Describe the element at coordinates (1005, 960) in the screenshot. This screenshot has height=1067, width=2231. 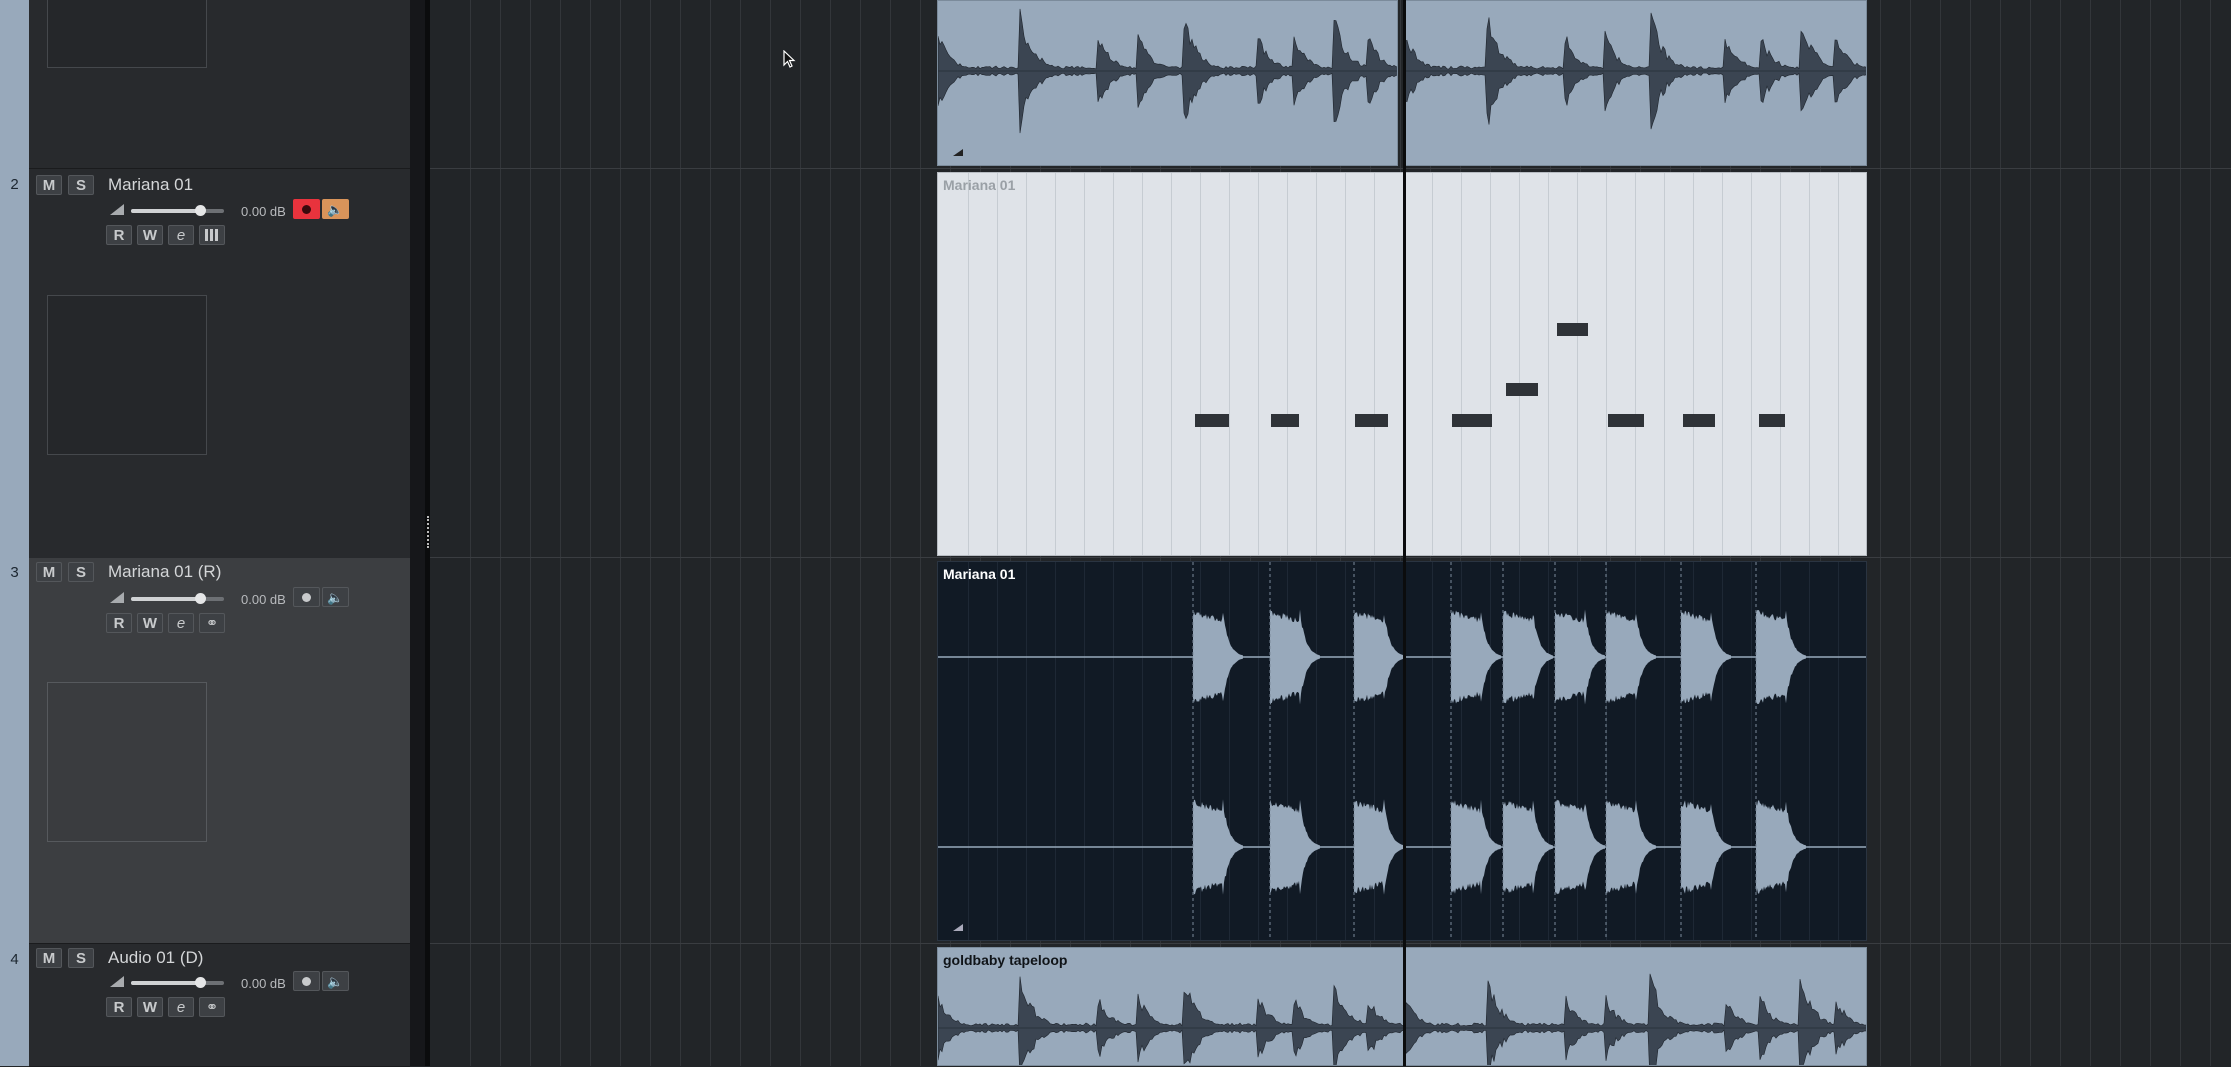
I see `event-name: goldbaby tapeloop` at that location.